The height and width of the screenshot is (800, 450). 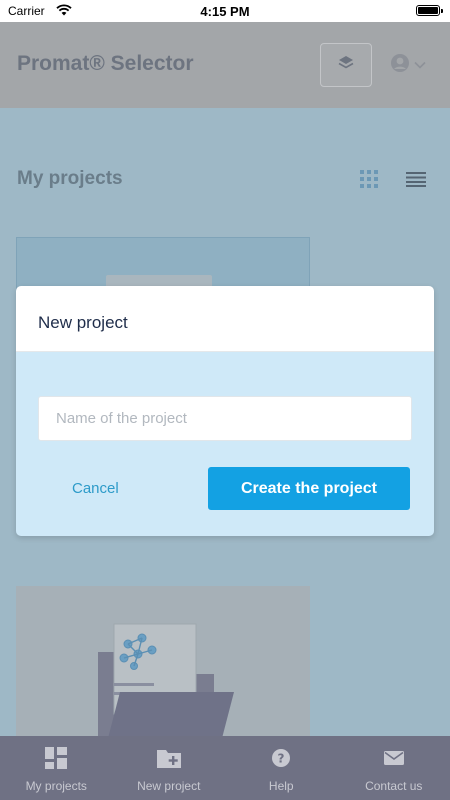 I want to click on layers-icon, so click(x=346, y=65).